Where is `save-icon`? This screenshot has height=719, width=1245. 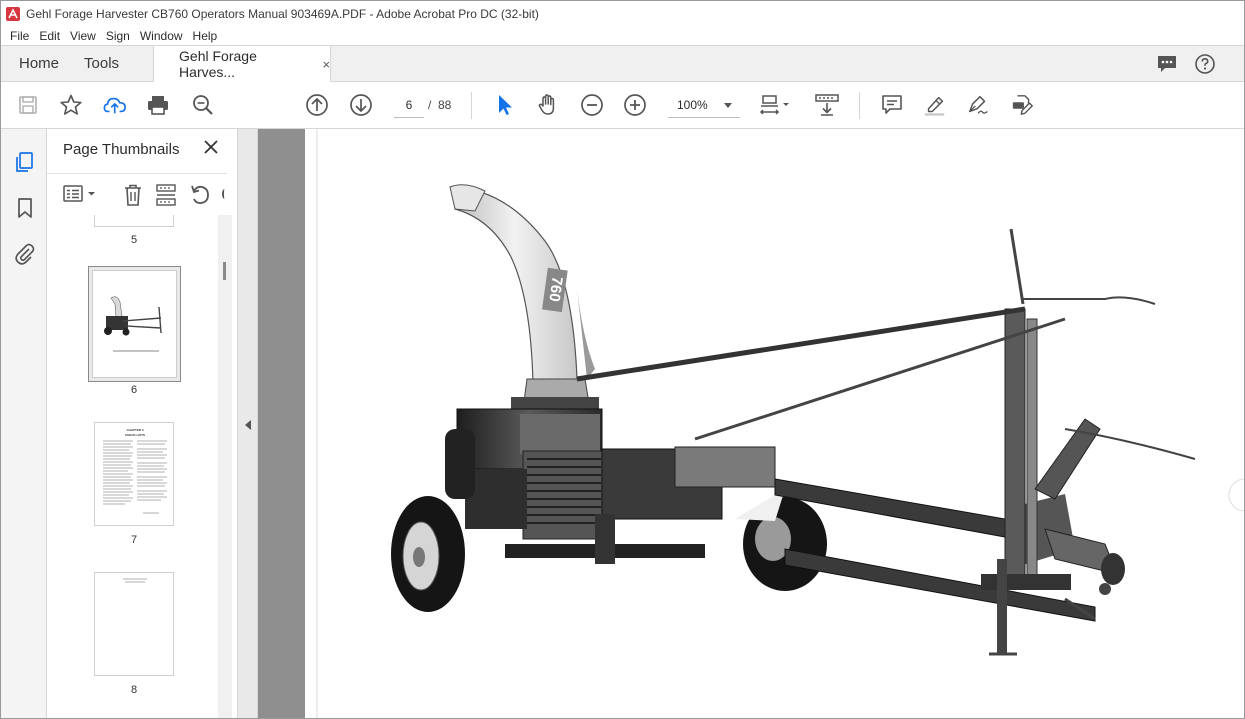 save-icon is located at coordinates (28, 105).